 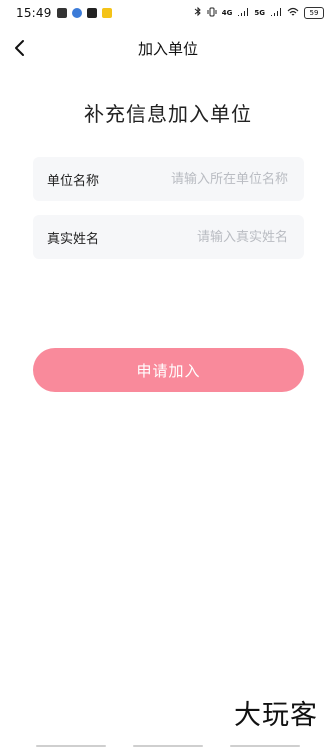 I want to click on real-name-input, so click(x=213, y=237).